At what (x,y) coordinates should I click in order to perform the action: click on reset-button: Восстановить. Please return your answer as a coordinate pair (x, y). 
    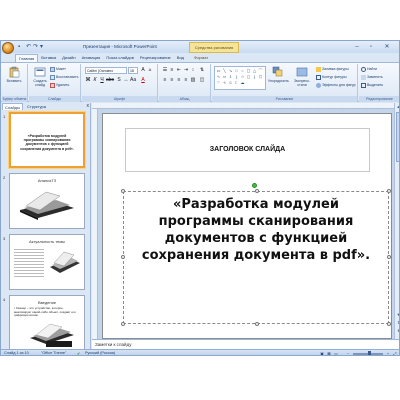
    Looking at the image, I should click on (64, 77).